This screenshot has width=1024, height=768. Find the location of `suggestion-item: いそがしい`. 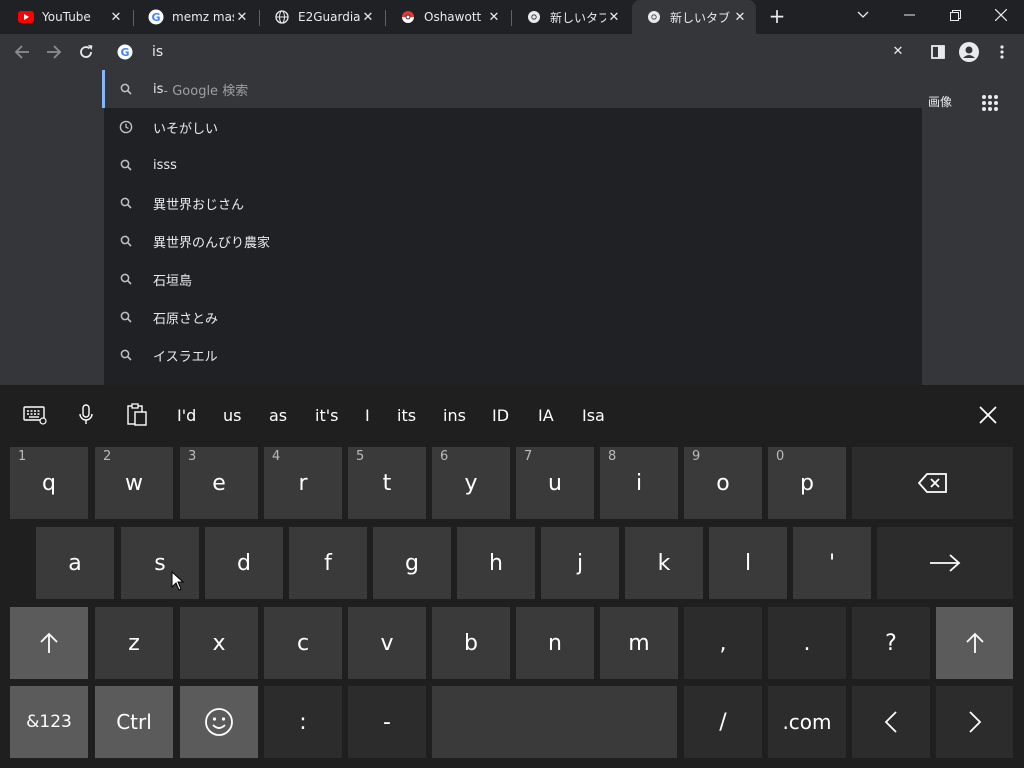

suggestion-item: いそがしい is located at coordinates (513, 127).